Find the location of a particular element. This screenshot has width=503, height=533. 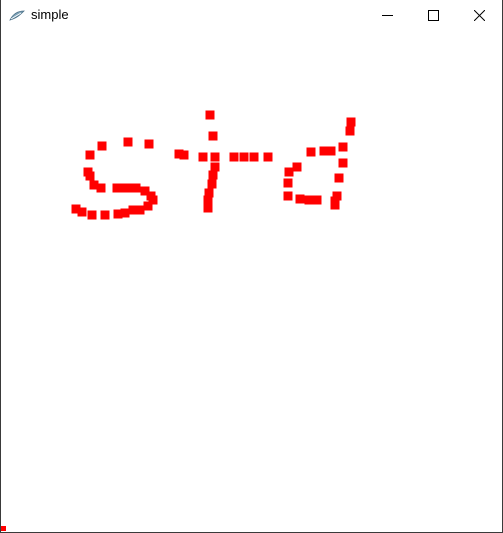

title-bar: simple is located at coordinates (251, 15).